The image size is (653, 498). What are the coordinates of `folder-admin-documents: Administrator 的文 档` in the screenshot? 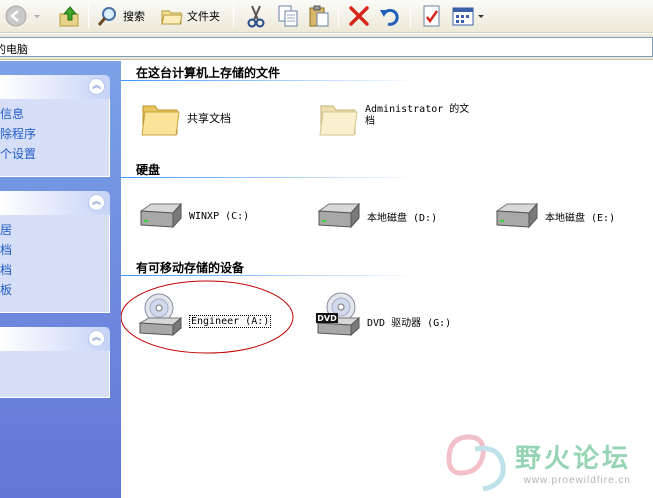 It's located at (394, 118).